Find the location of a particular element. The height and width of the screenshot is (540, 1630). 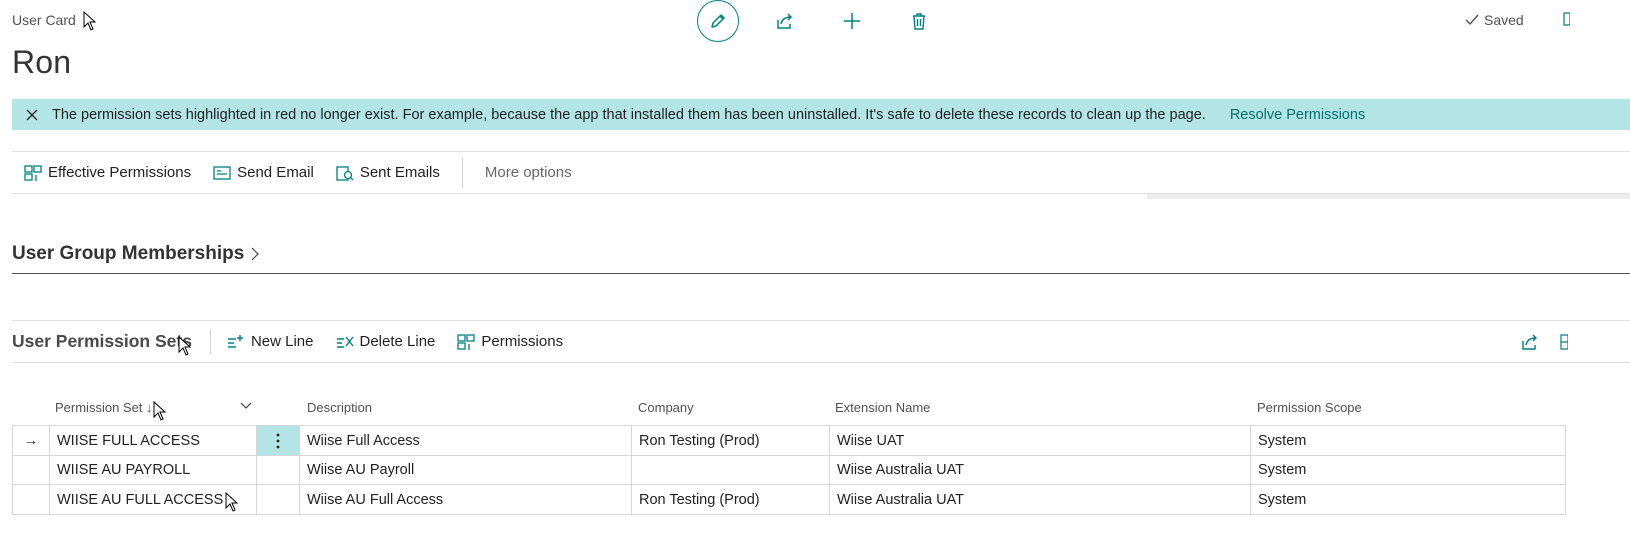

email-icon is located at coordinates (222, 172).